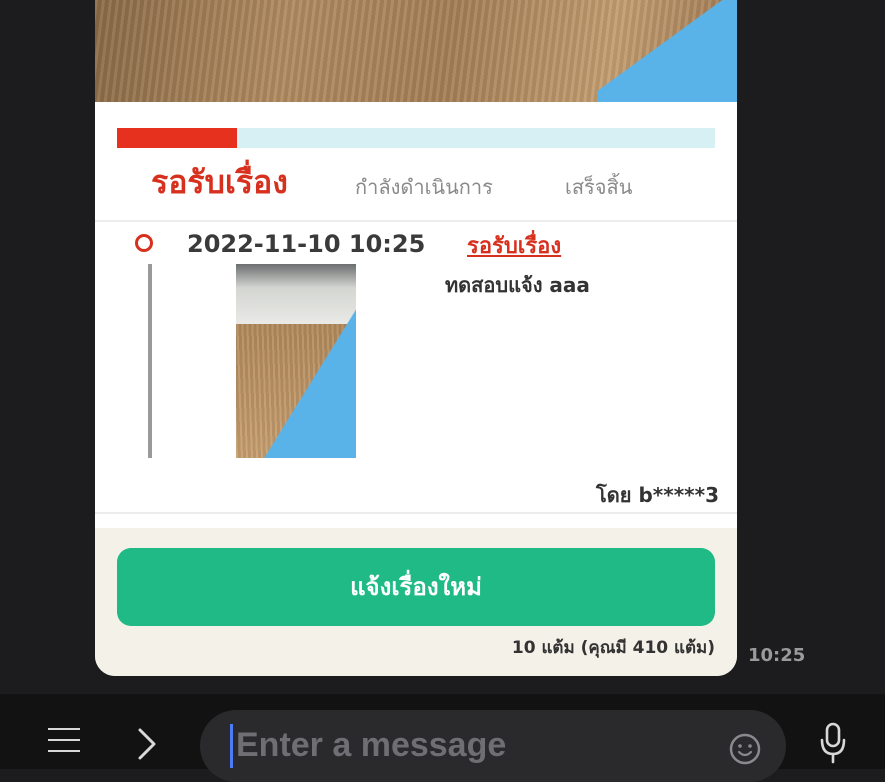  What do you see at coordinates (514, 246) in the screenshot?
I see `timeline-status-link: รอรับเรื่อง` at bounding box center [514, 246].